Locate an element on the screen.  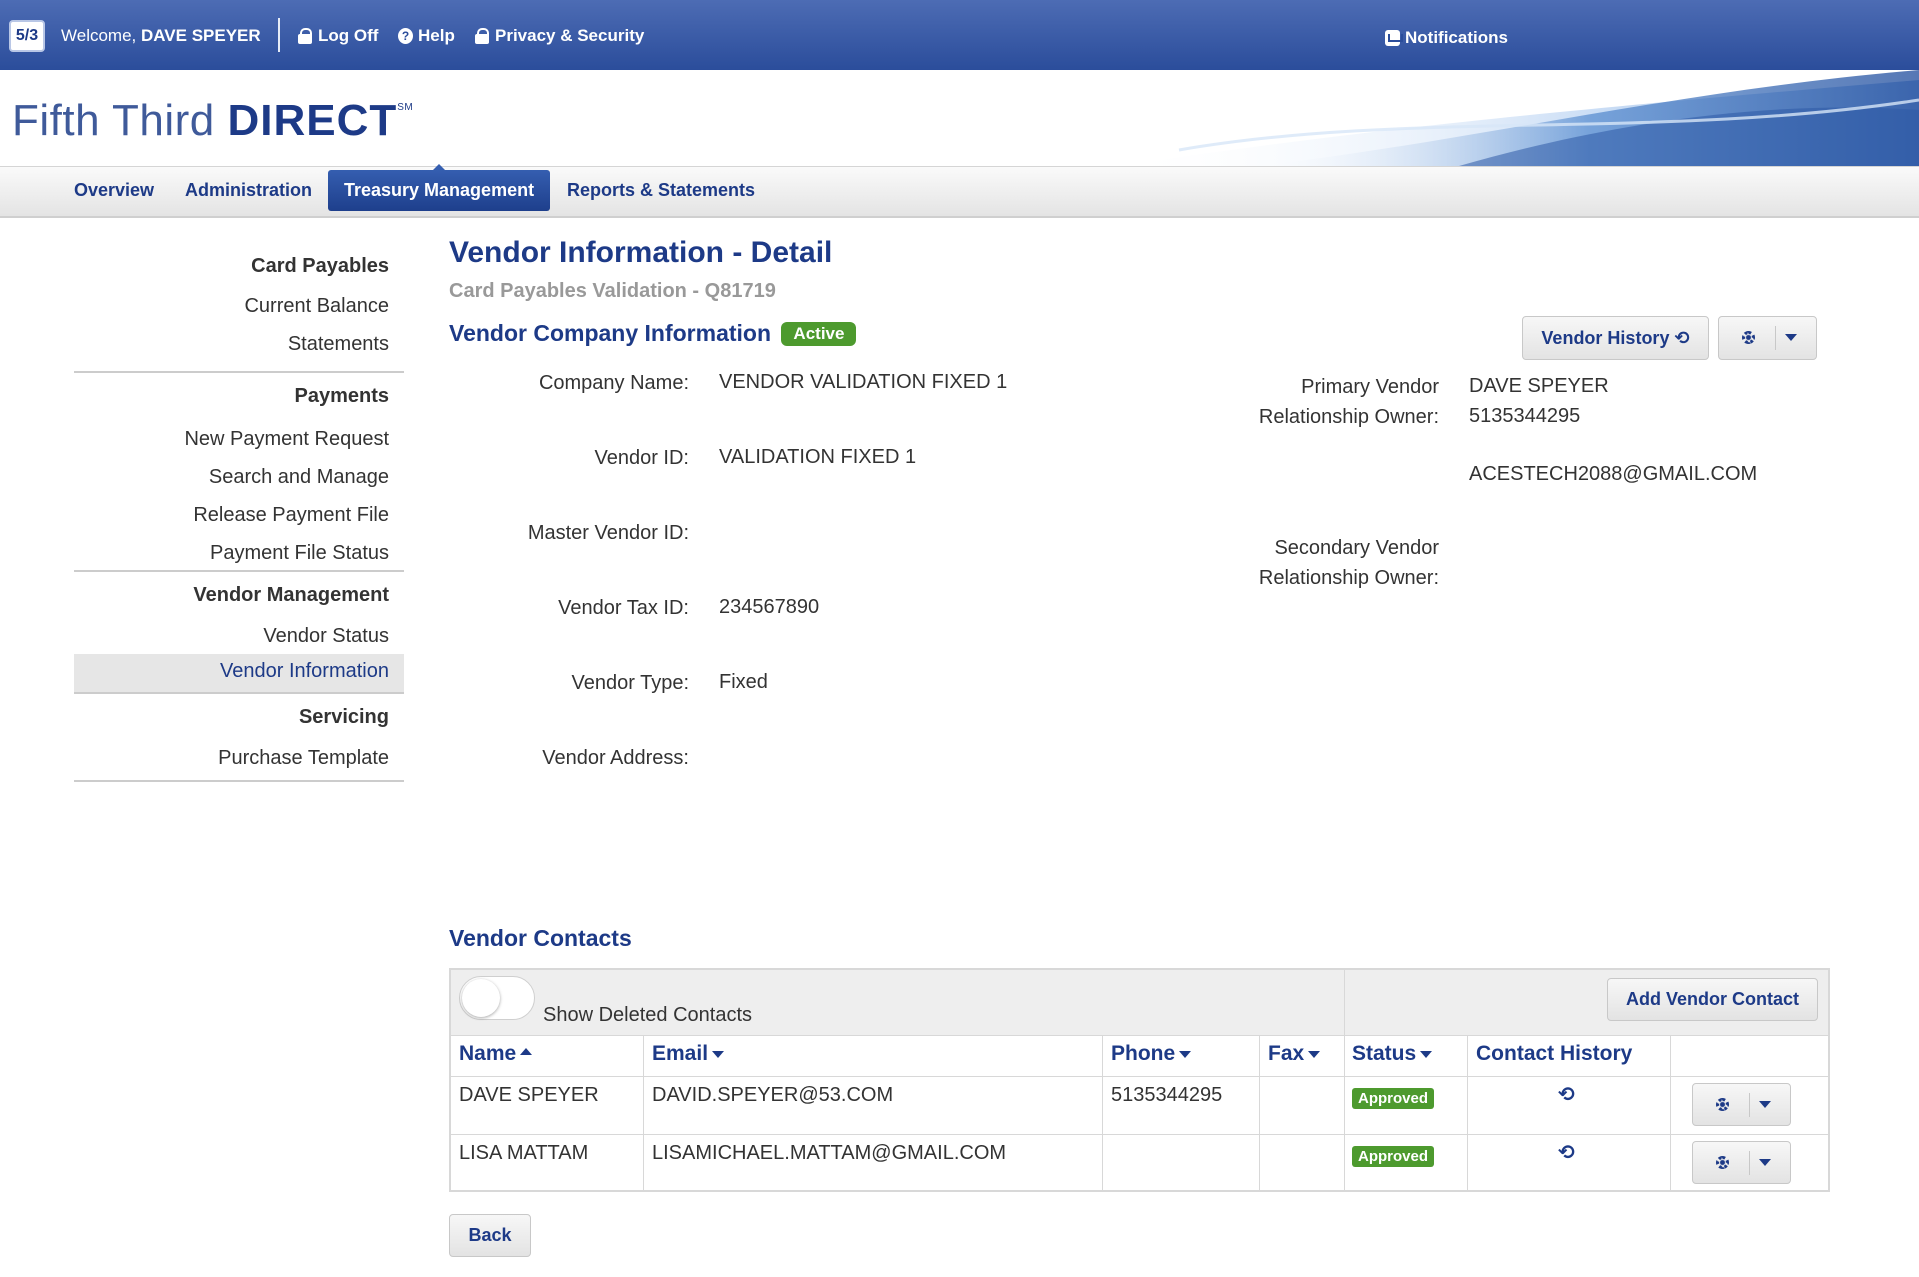
status-badge-label: Approved is located at coordinates (1393, 1098).